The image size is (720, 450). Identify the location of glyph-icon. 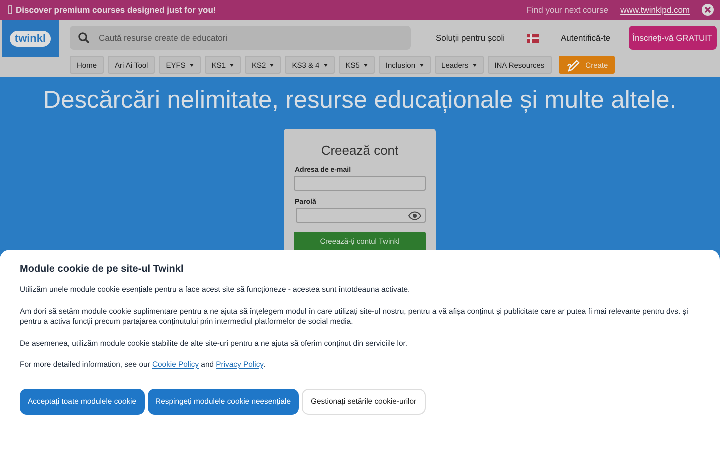
(10, 10).